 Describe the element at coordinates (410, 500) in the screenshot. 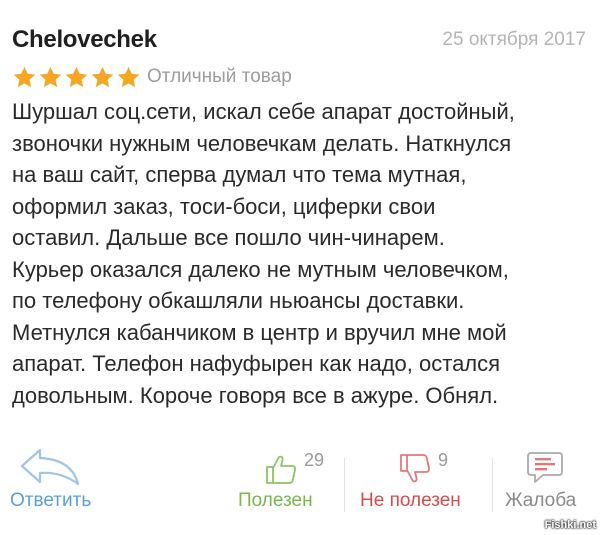

I see `not-helpful-label: Не полезен` at that location.